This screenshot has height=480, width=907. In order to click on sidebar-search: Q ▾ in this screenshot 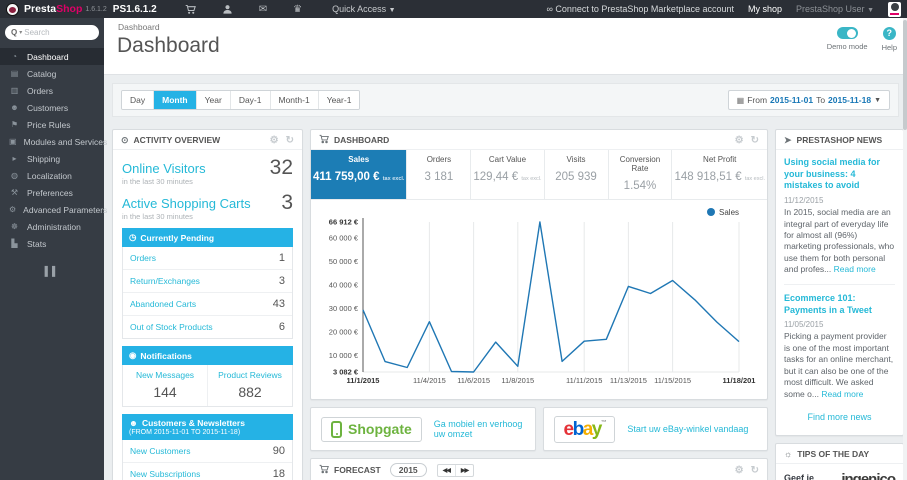, I will do `click(52, 32)`.